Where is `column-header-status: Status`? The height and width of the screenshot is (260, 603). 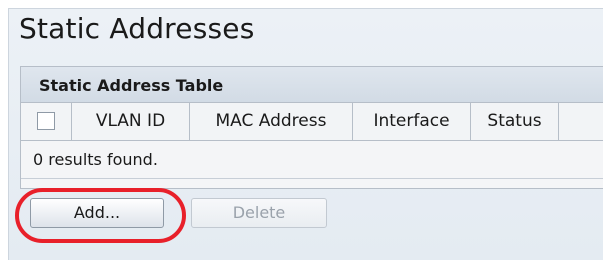 column-header-status: Status is located at coordinates (515, 121).